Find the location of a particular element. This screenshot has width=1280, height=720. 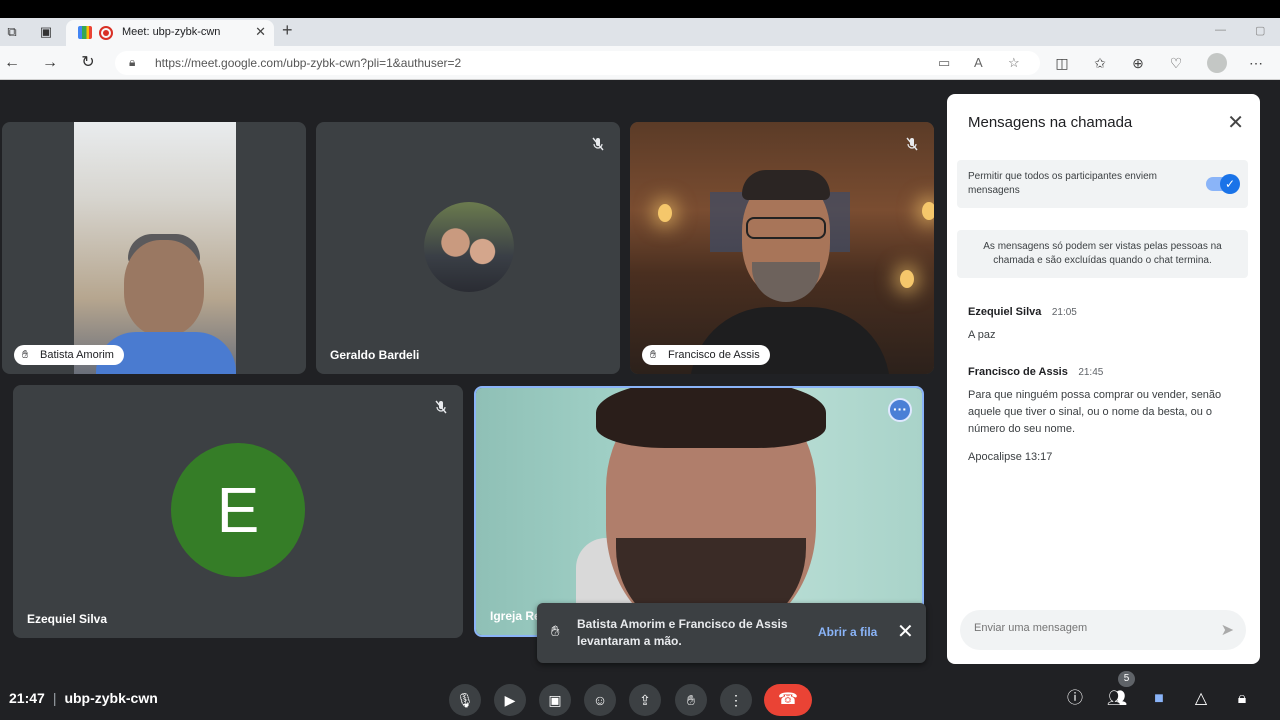

current-time: 21:47 is located at coordinates (27, 698).